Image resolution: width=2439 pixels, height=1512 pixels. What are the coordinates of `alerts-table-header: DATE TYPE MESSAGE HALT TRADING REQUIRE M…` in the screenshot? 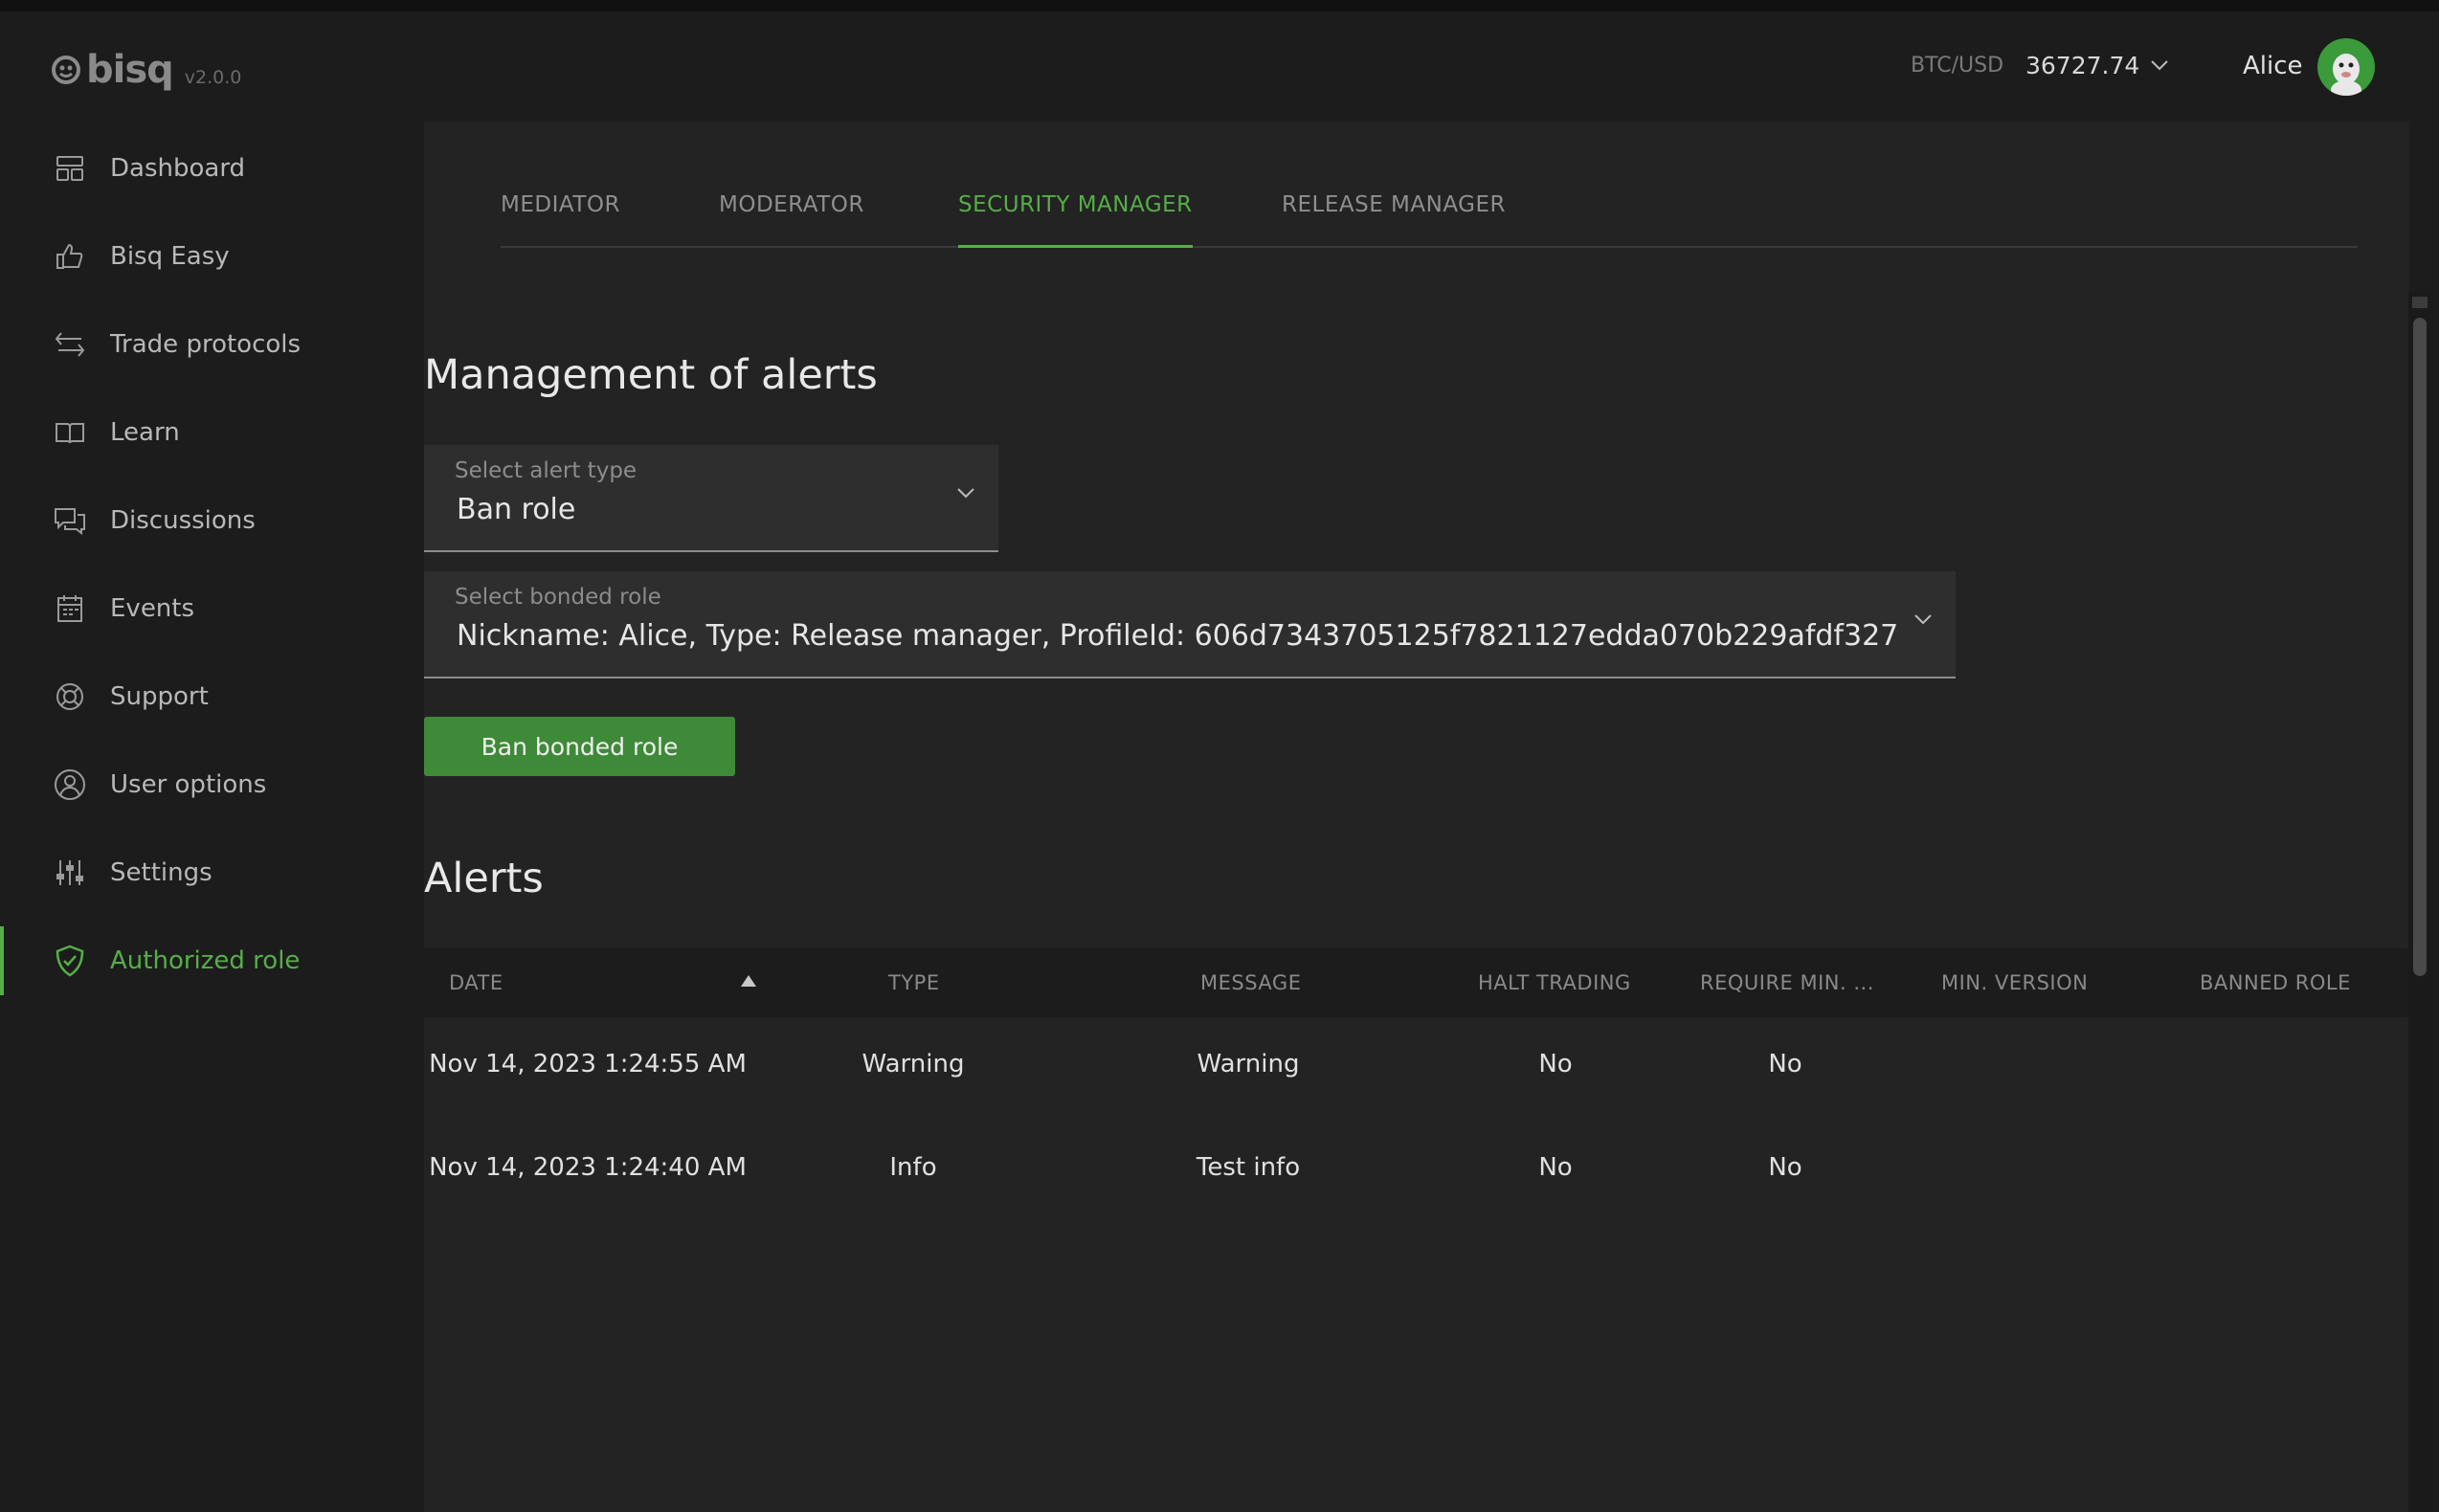 It's located at (1416, 982).